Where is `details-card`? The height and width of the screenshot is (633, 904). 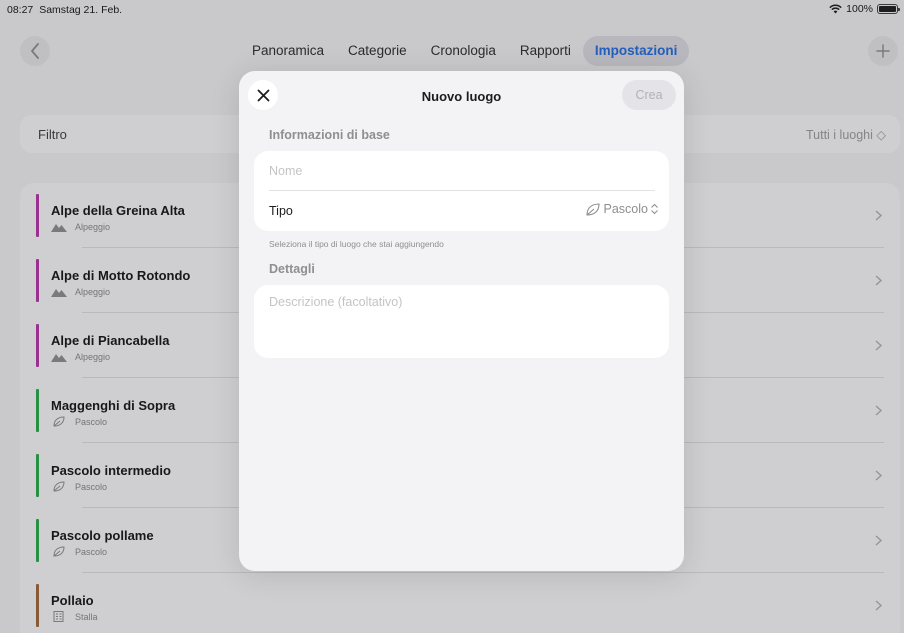
details-card is located at coordinates (461, 321).